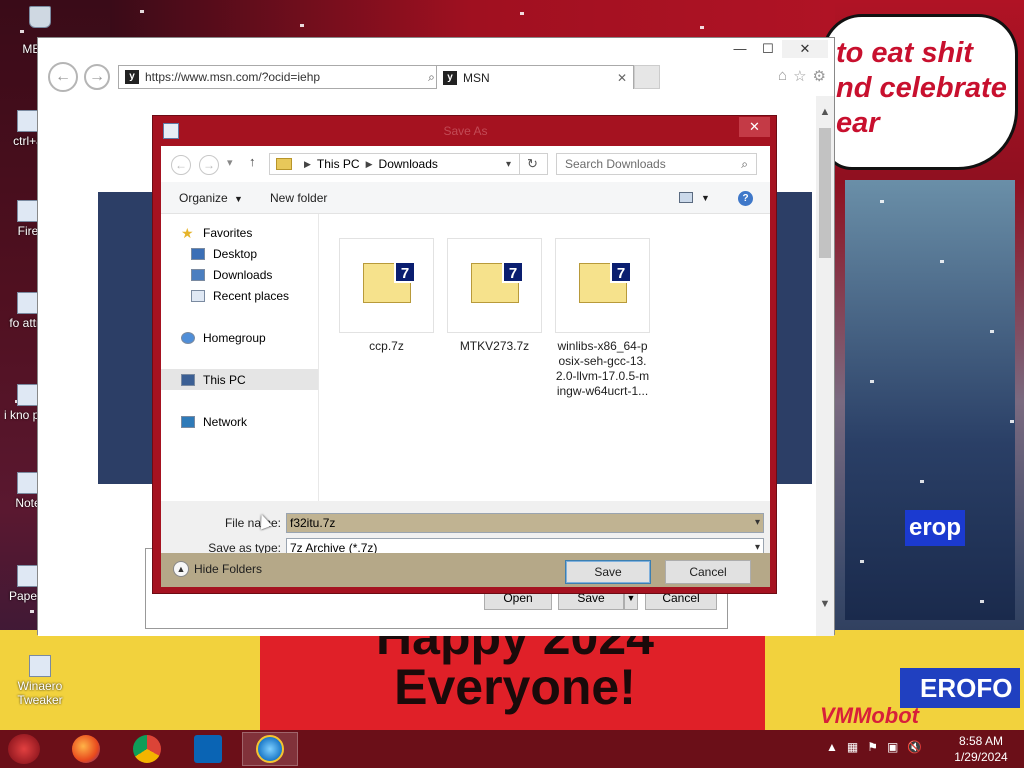  I want to click on favorites-star-icon: ☆, so click(799, 76).